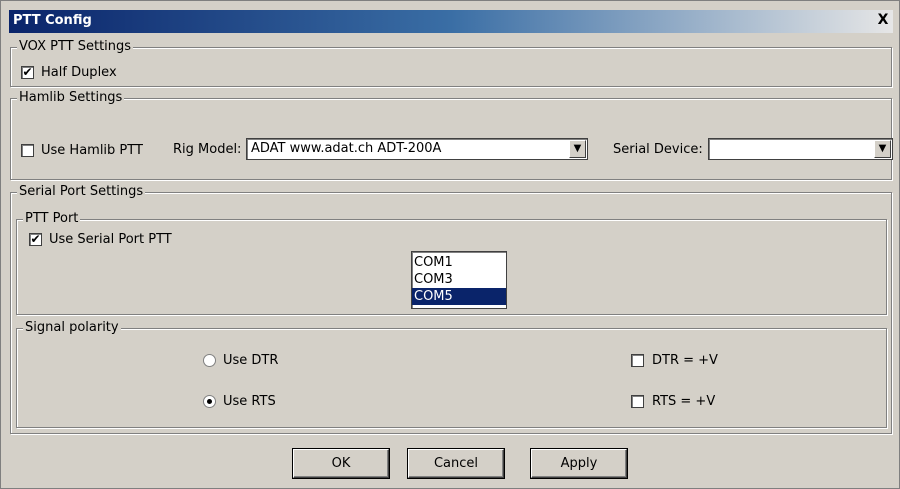 Image resolution: width=900 pixels, height=489 pixels. Describe the element at coordinates (75, 46) in the screenshot. I see `vox-group-label: VOX PTT Settings` at that location.